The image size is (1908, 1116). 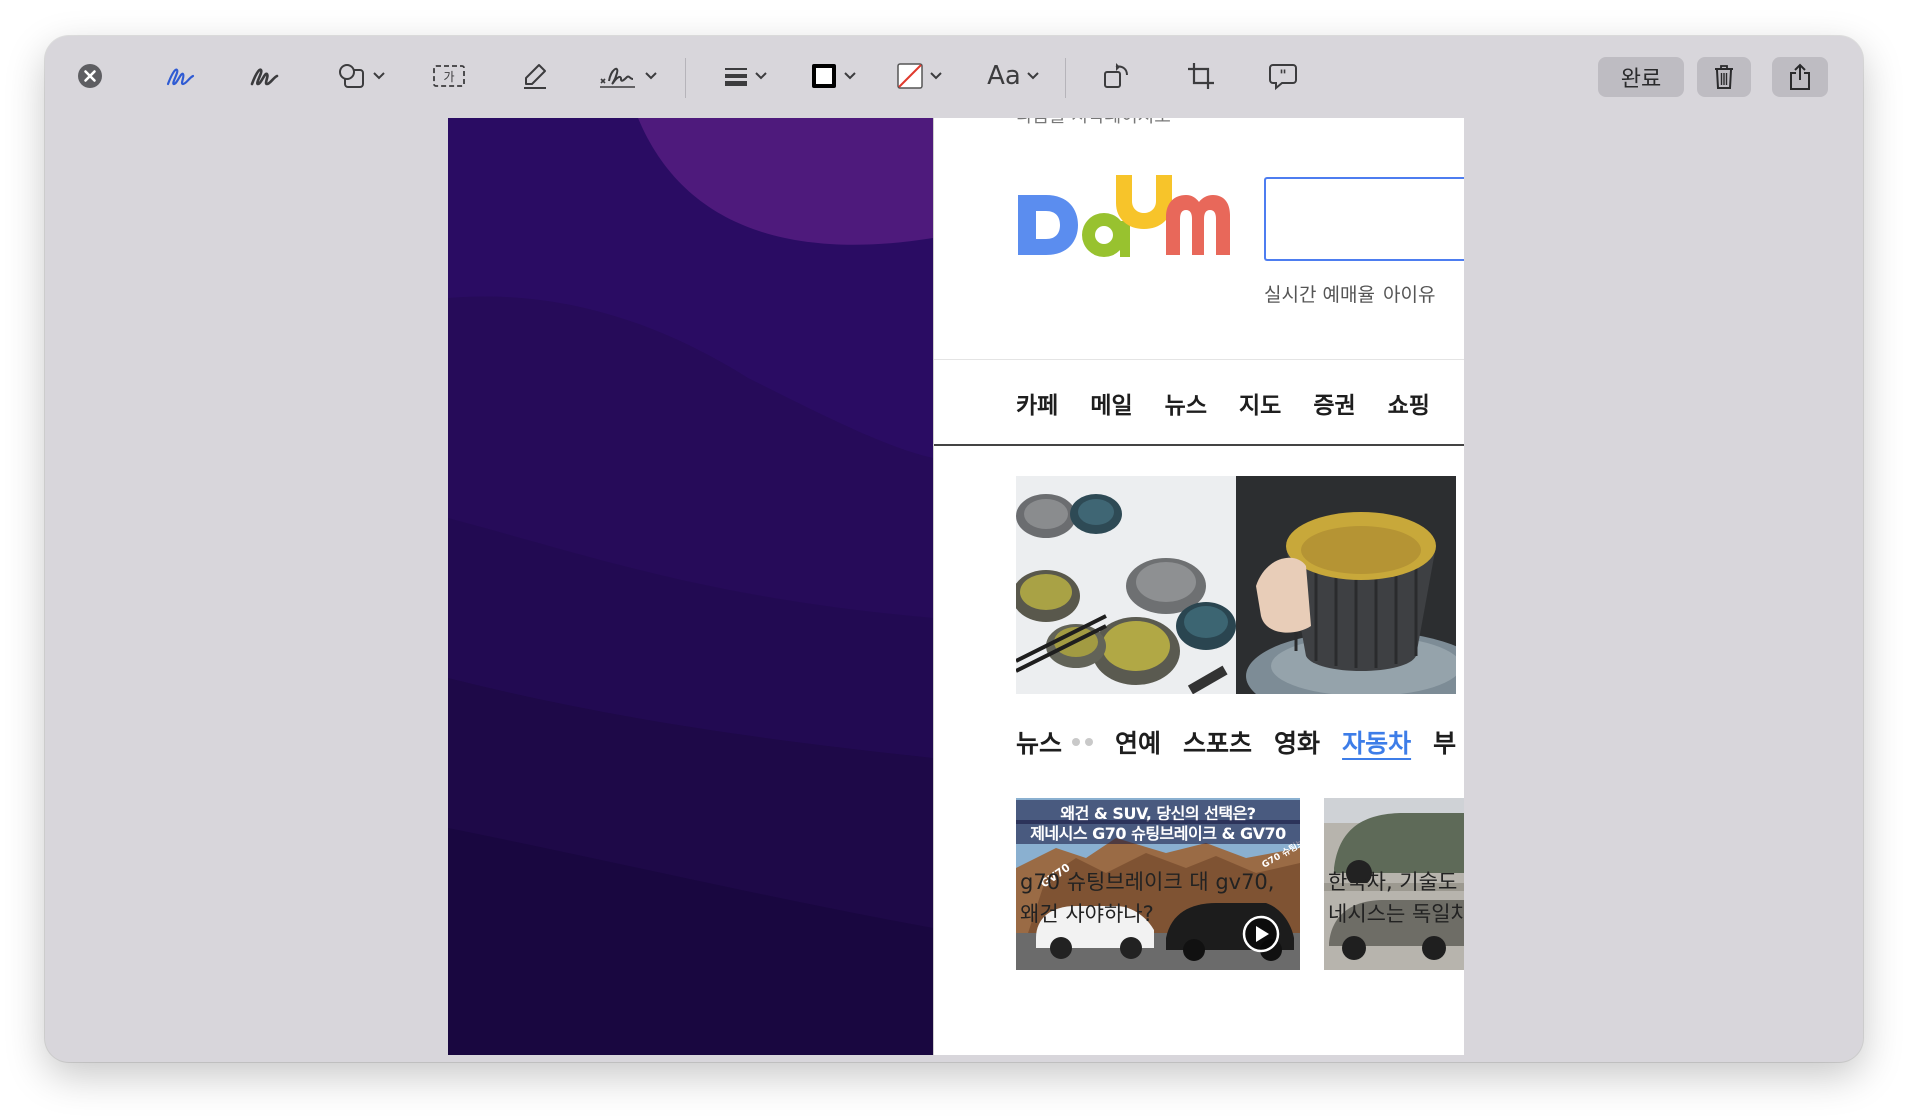 I want to click on tab-sports: 스포츠, so click(x=1217, y=742).